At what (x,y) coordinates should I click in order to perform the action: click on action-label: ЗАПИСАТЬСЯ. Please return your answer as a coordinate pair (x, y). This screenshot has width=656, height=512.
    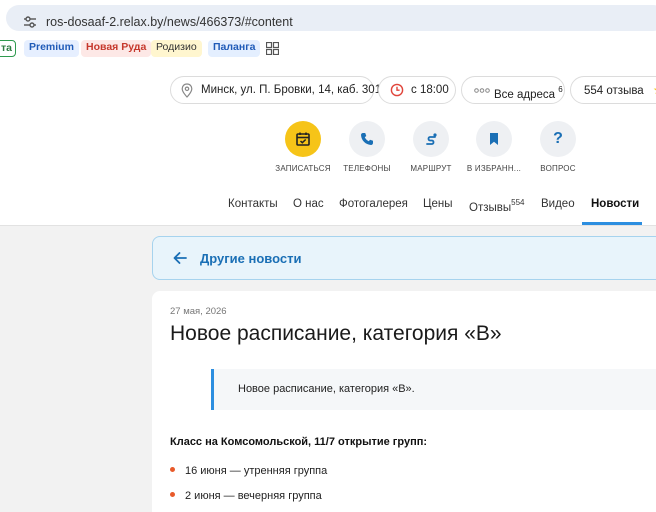
    Looking at the image, I should click on (303, 168).